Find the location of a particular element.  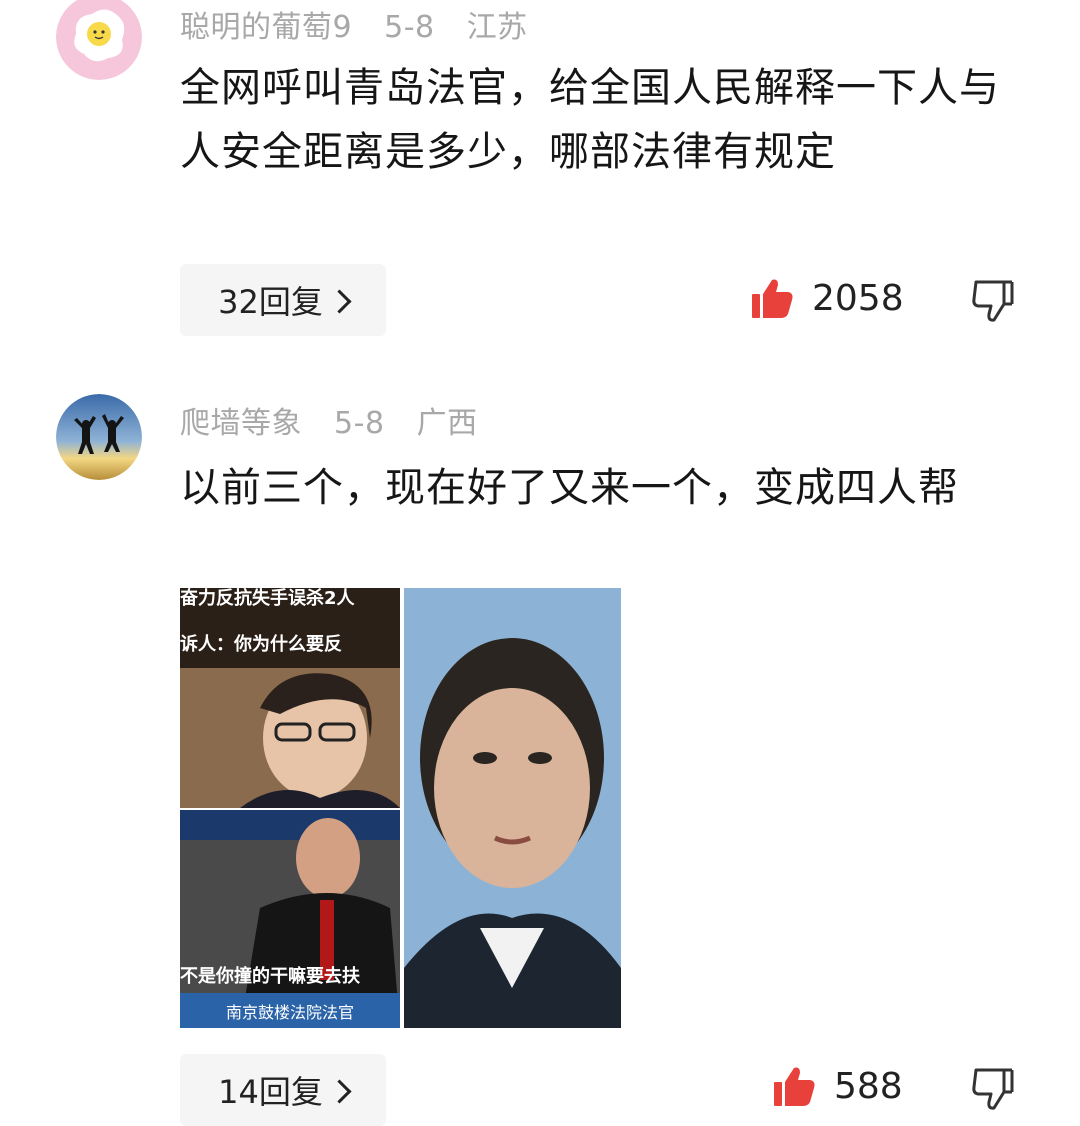

thumbs-up-icon is located at coordinates (794, 1086).